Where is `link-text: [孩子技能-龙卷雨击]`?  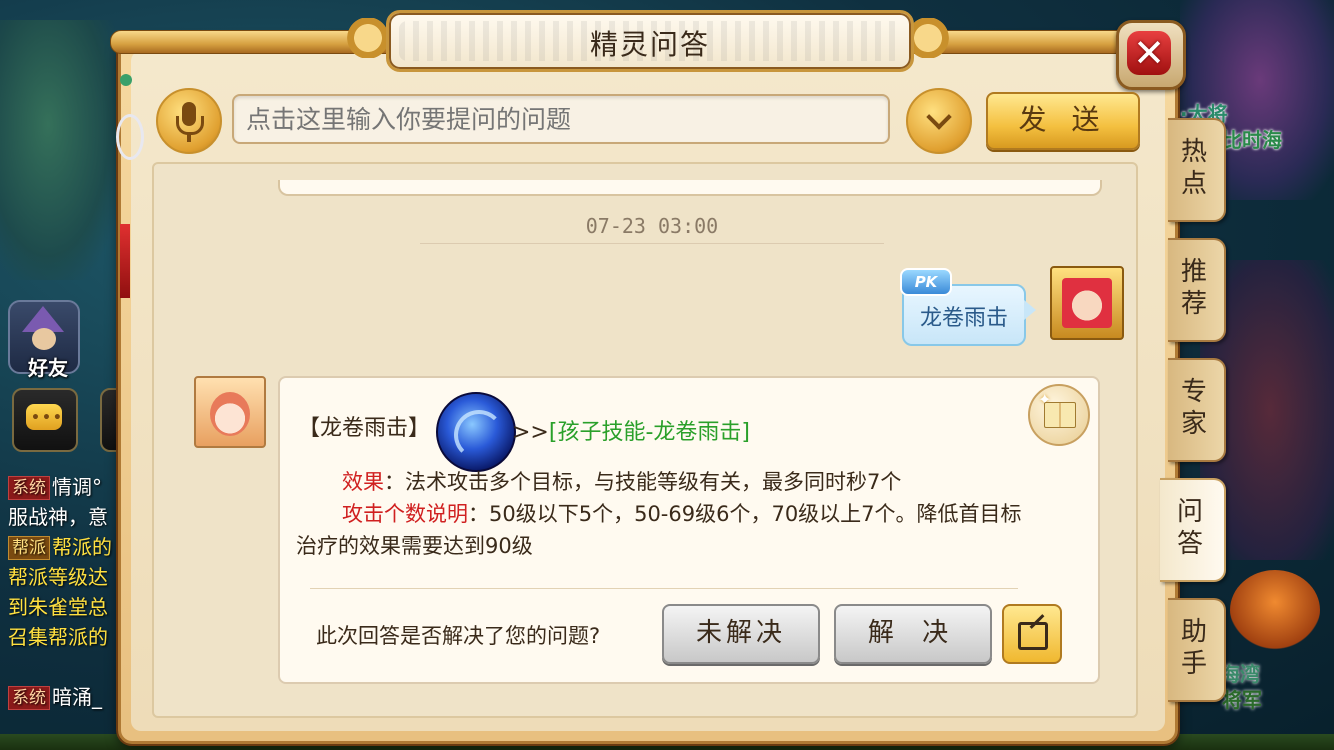
link-text: [孩子技能-龙卷雨击] is located at coordinates (649, 432).